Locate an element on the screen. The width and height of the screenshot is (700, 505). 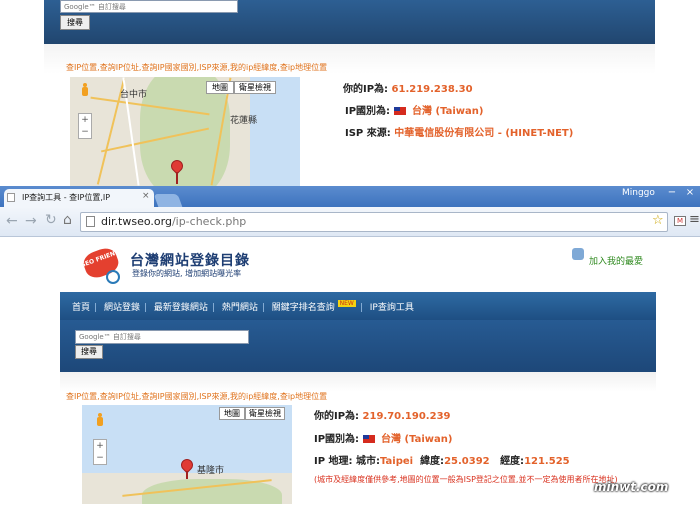
lat-label: 緯度: is located at coordinates (432, 461).